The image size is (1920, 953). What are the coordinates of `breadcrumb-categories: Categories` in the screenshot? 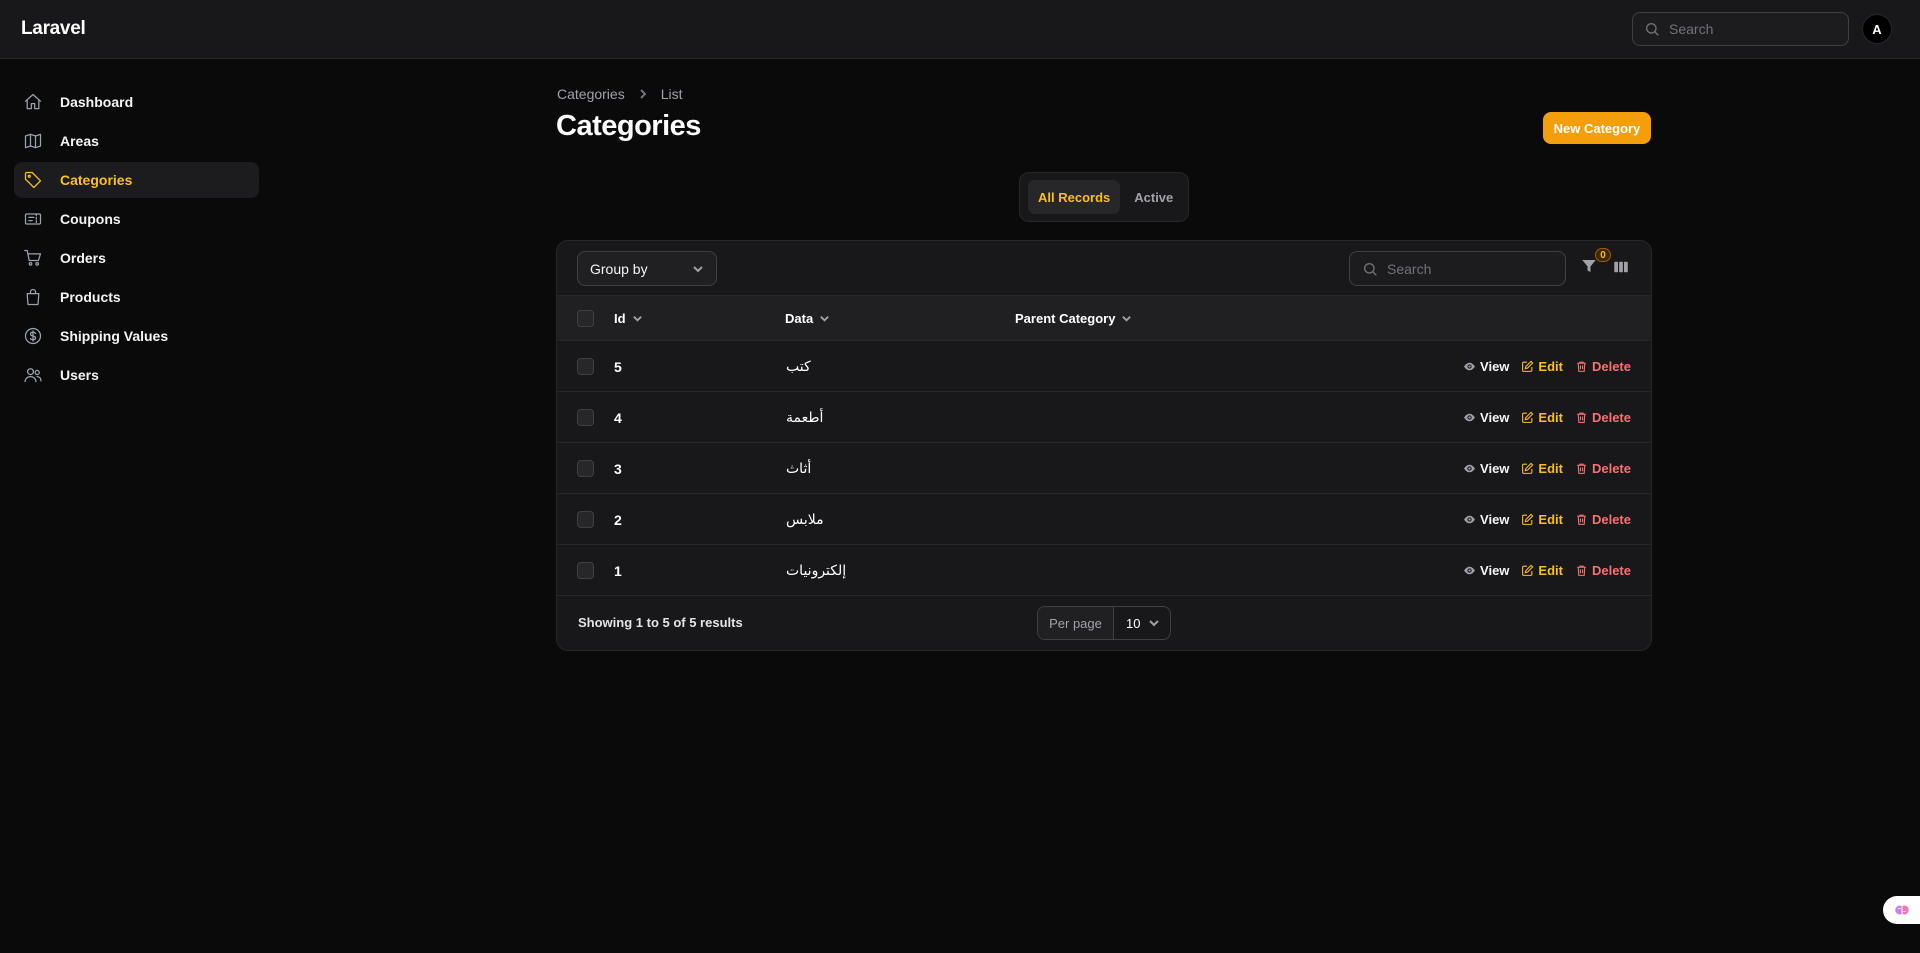 It's located at (591, 94).